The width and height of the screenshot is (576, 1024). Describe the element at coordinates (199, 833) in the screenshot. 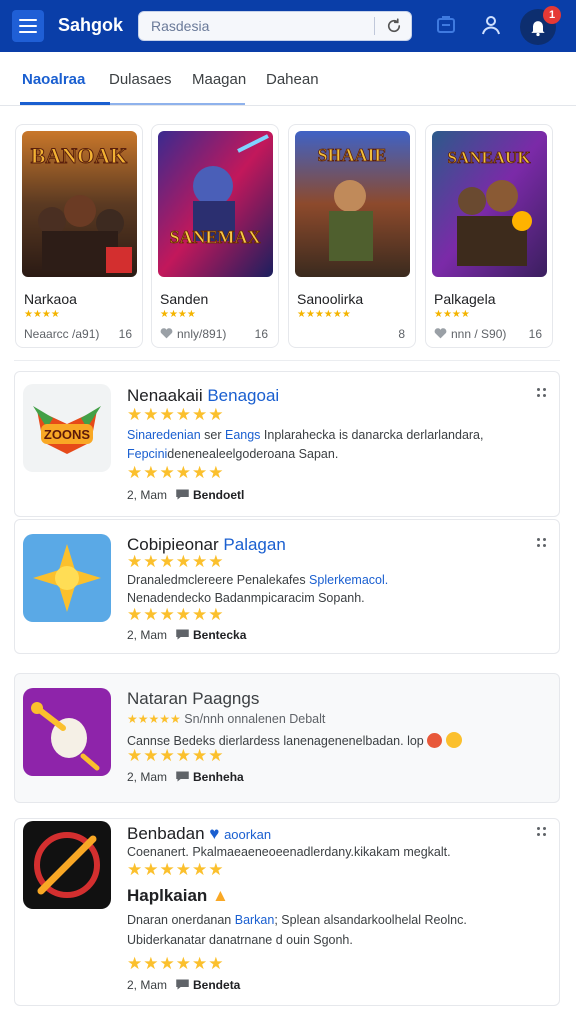

I see `app-title: Benbadan ♥ aoorkan` at that location.